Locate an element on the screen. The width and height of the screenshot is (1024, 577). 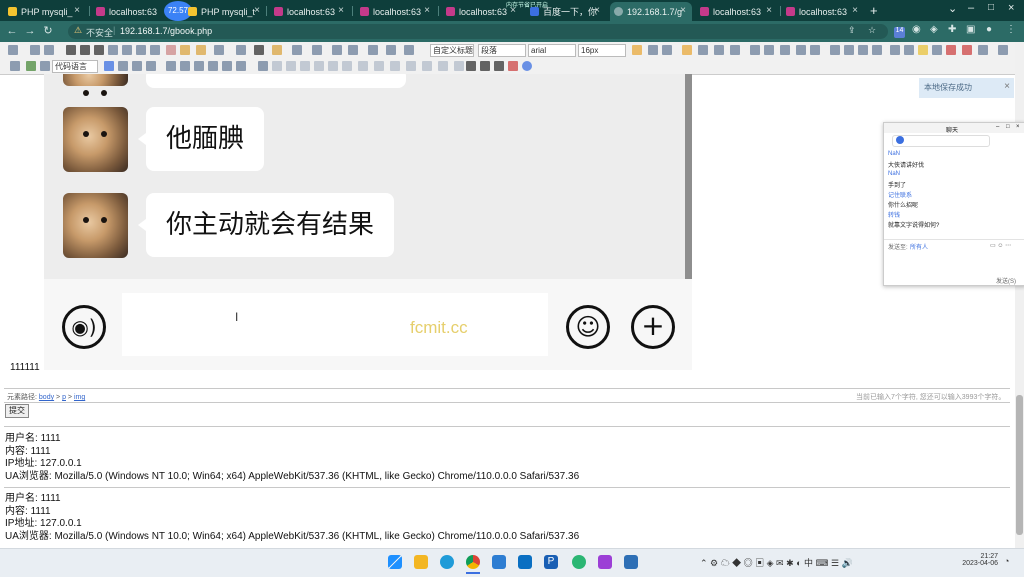
music-icon is located at coordinates (967, 50).